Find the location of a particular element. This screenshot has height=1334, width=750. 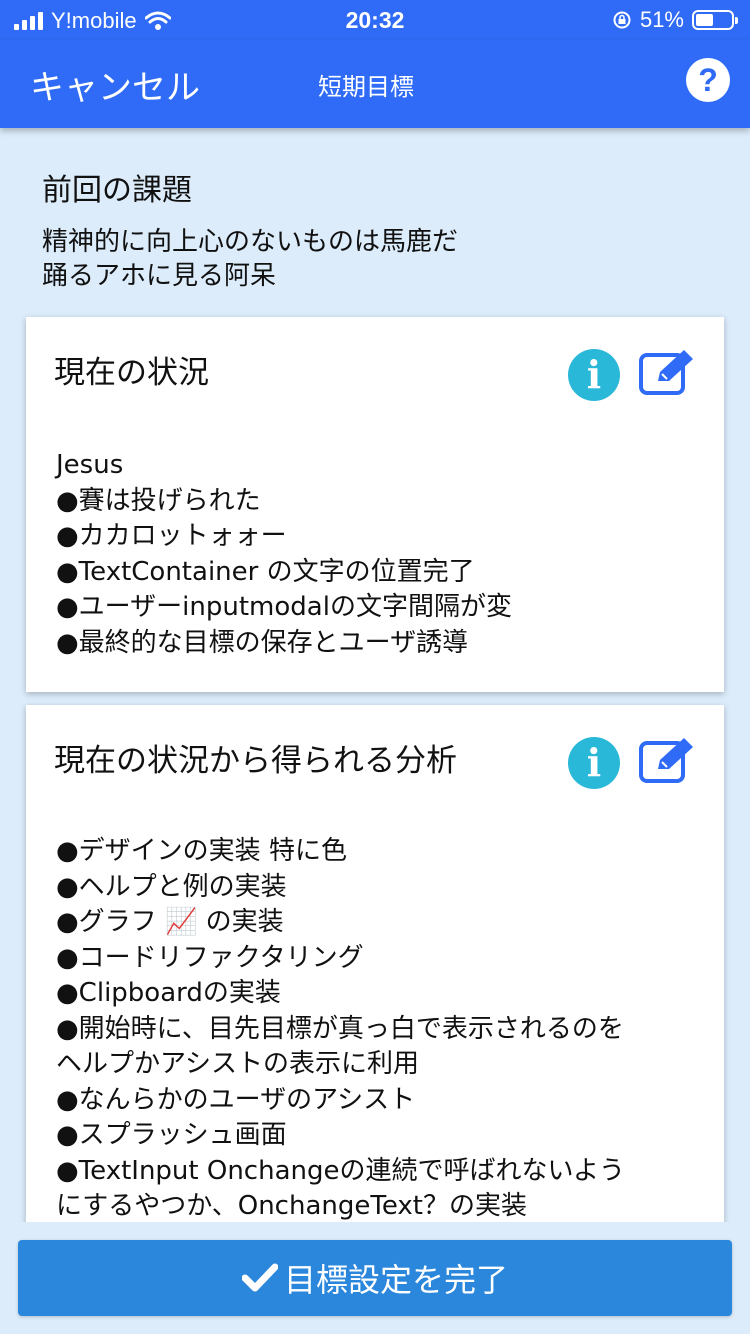

card-title: 現在の状況 is located at coordinates (131, 373).